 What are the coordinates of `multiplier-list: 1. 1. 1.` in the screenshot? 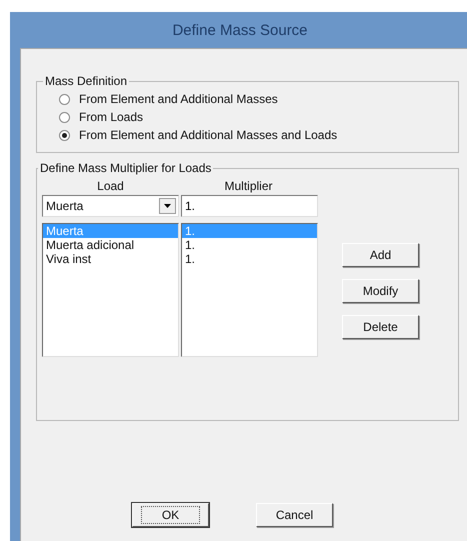 It's located at (249, 290).